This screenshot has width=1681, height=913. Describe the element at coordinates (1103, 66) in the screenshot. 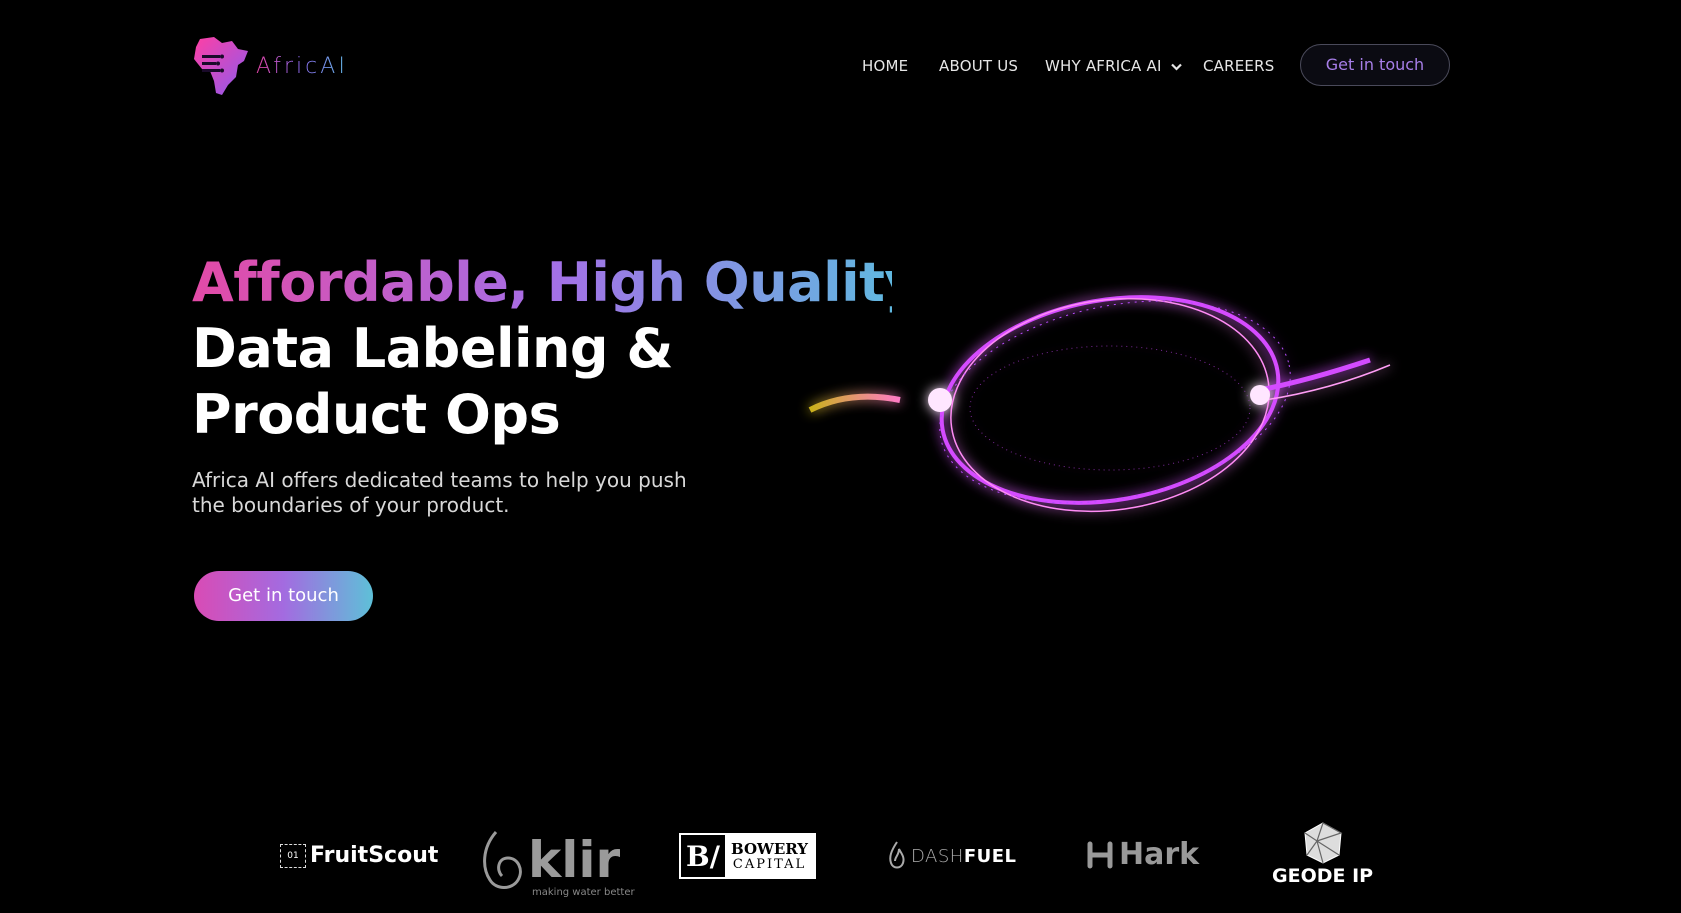

I see `nav-why-africa-ai-label: WHY AFRICA AI` at that location.